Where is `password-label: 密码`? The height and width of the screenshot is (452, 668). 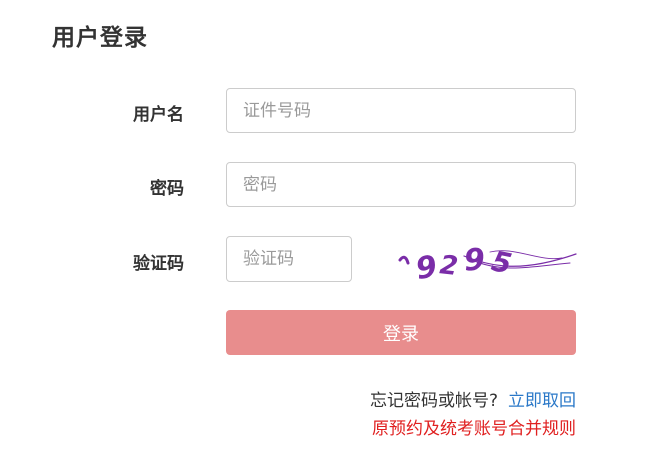
password-label: 密码 is located at coordinates (167, 189).